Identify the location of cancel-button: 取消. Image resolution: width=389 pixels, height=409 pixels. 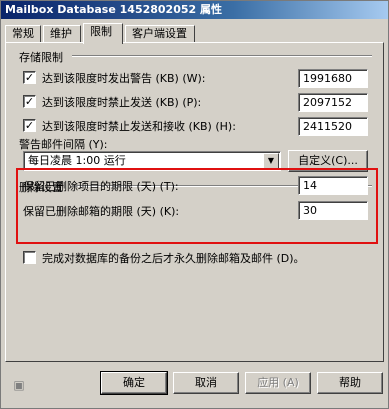
(206, 383).